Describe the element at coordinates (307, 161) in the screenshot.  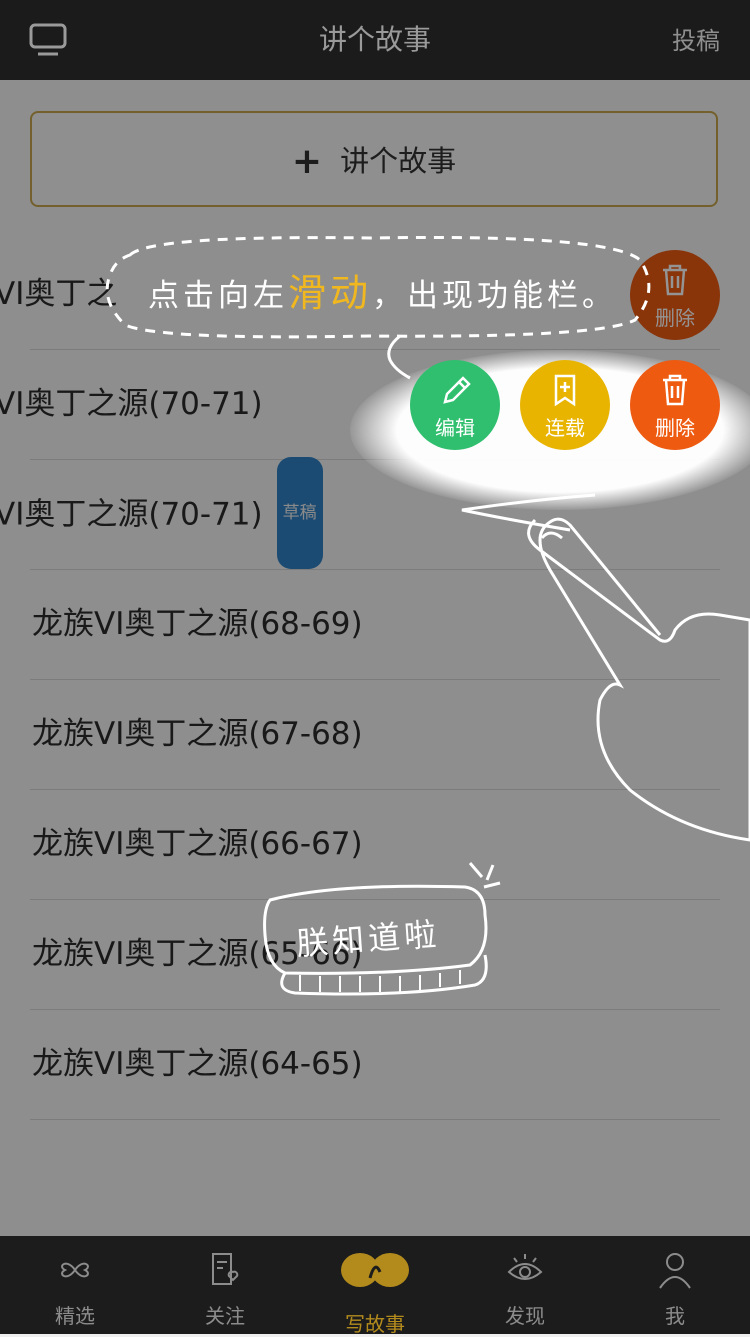
I see `plus-icon: +` at that location.